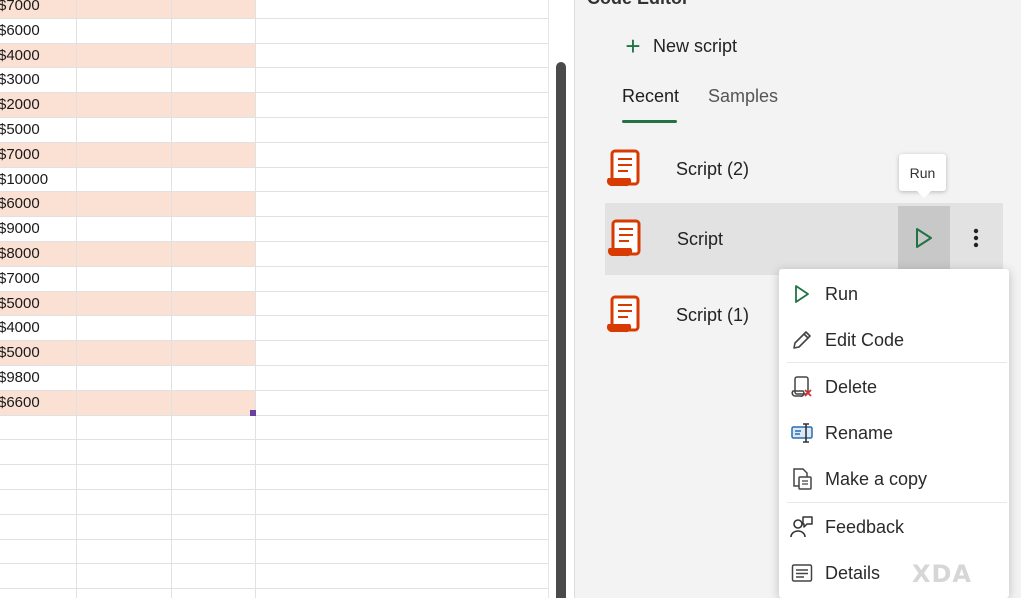 The height and width of the screenshot is (598, 1021). Describe the element at coordinates (38, 402) in the screenshot. I see `sheet-cell: $6600` at that location.